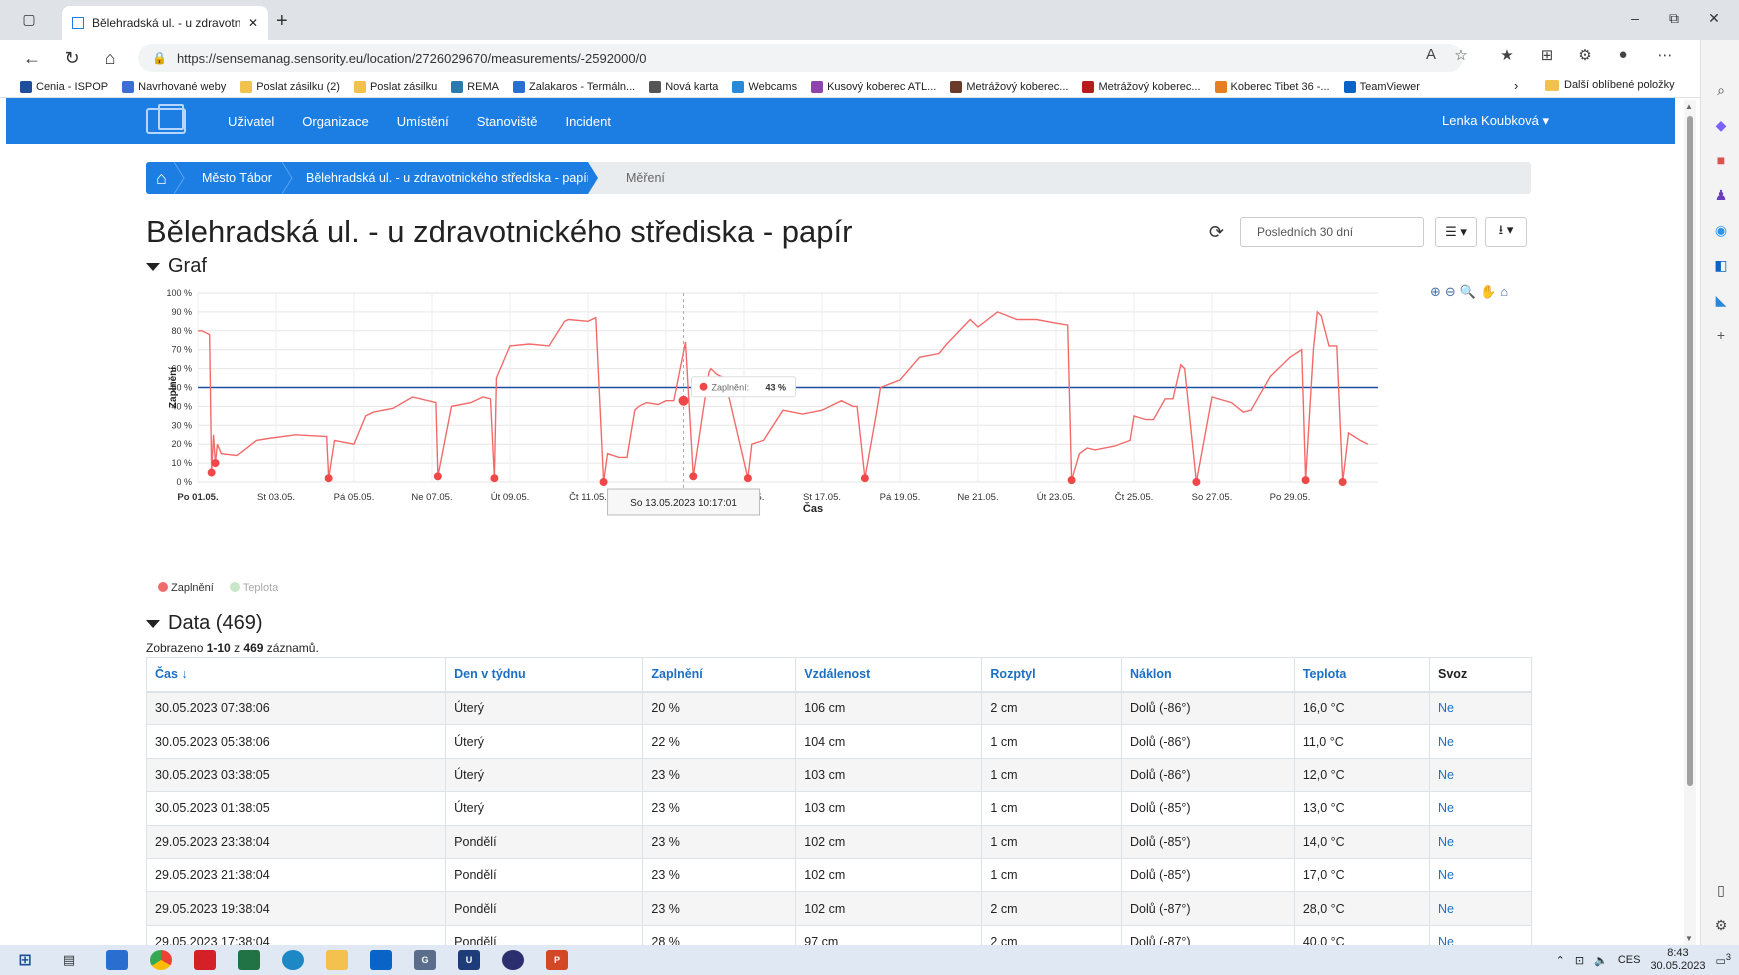  I want to click on refresh-data-icon: ⟳, so click(1216, 232).